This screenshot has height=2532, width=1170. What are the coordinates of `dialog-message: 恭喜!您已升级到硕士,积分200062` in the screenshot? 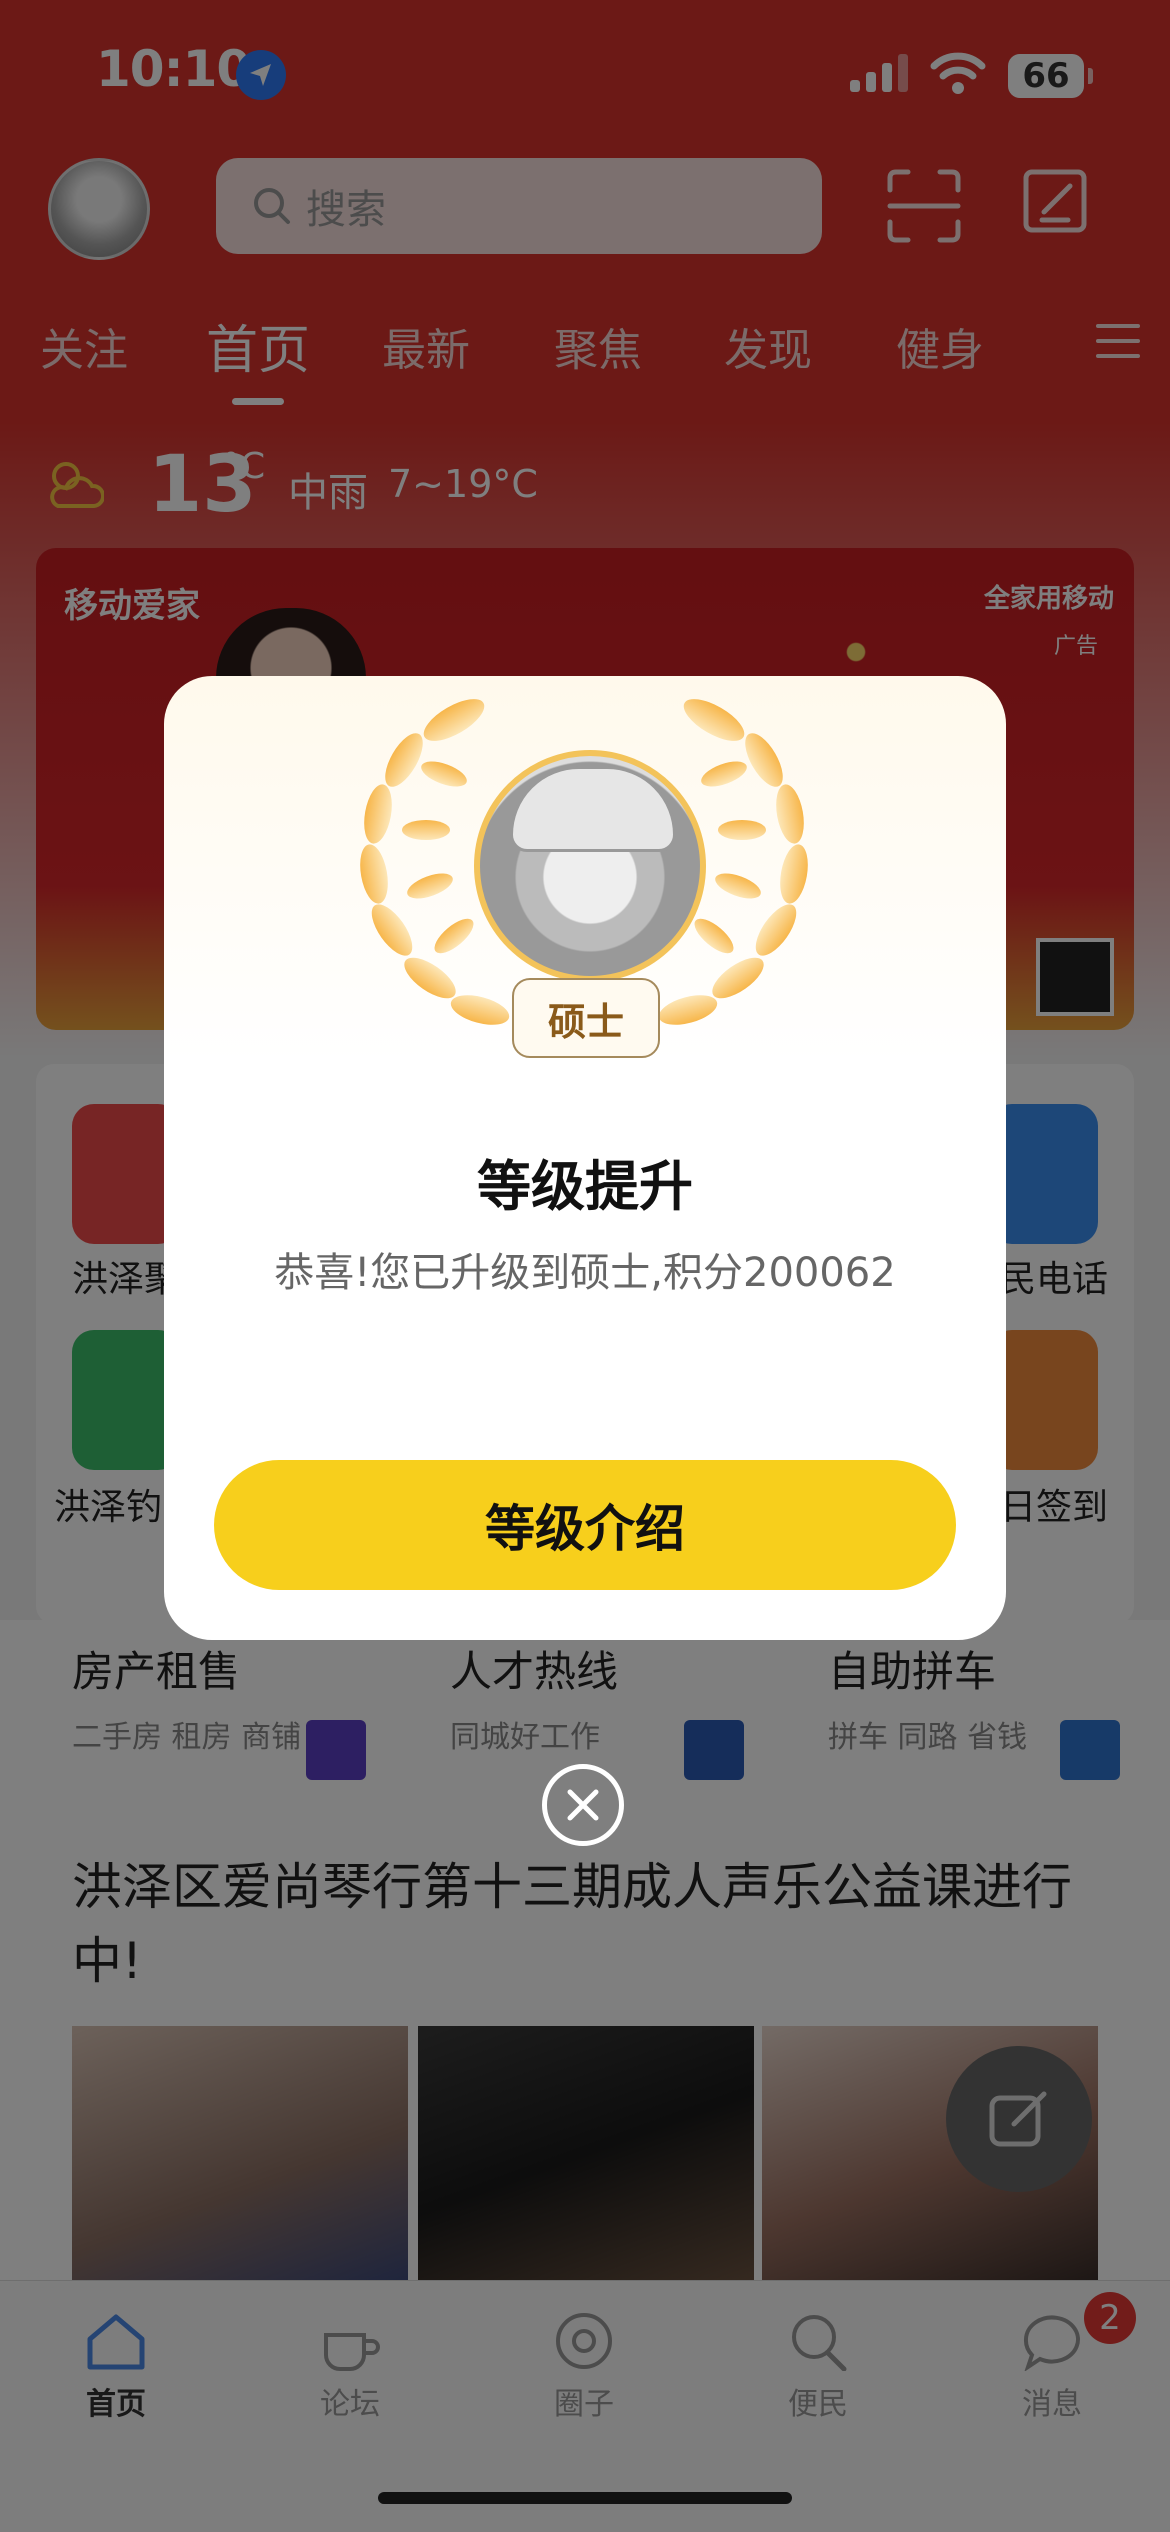 It's located at (585, 1273).